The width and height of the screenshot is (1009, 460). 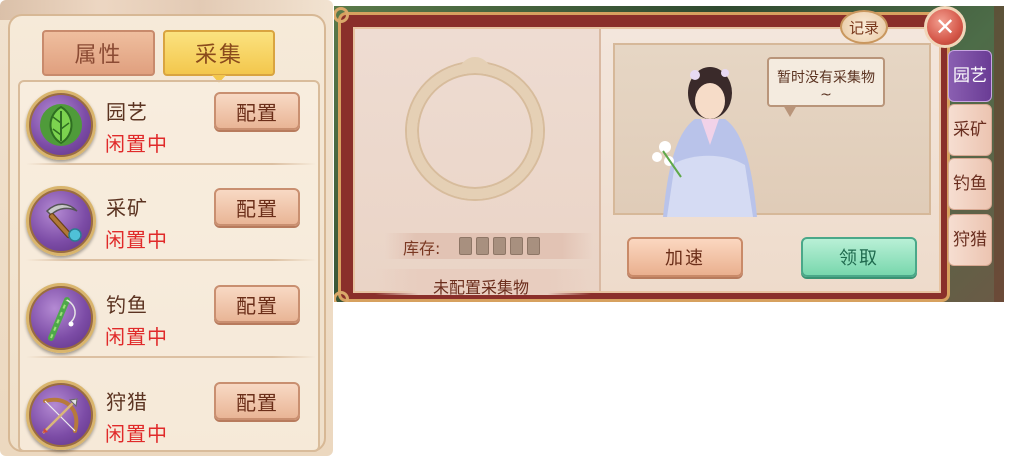 What do you see at coordinates (61, 221) in the screenshot?
I see `pickaxe-icon` at bounding box center [61, 221].